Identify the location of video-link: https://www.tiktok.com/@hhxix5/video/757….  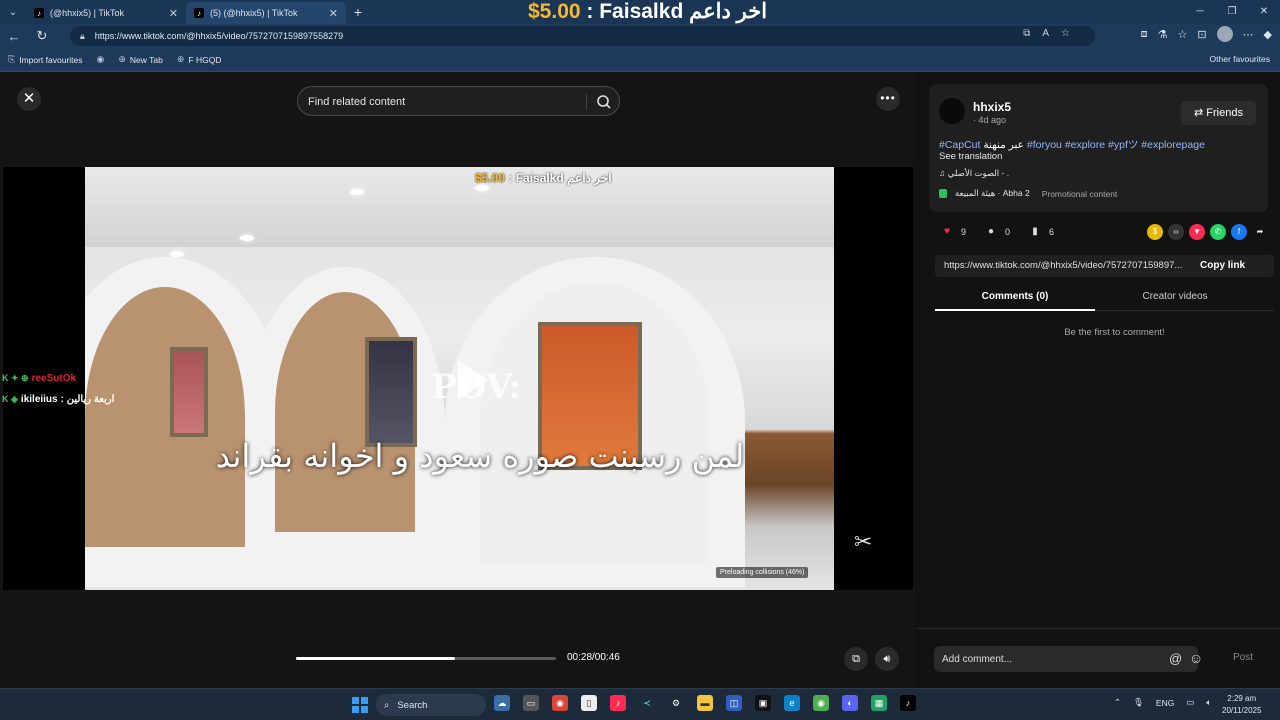
(1066, 265).